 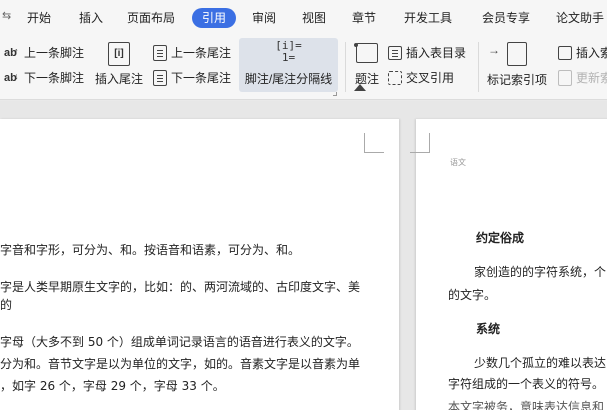 I want to click on section-heading: 系统, so click(x=488, y=329).